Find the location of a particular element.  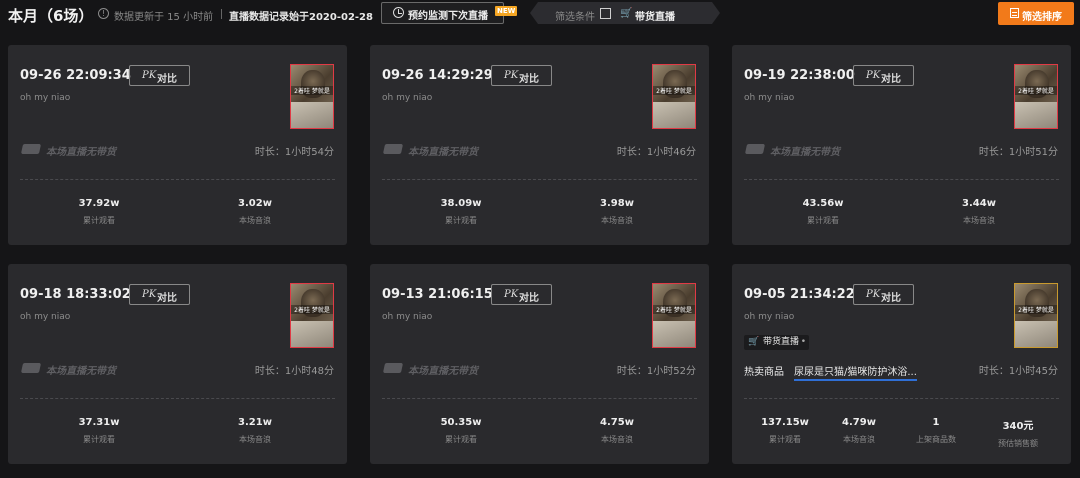

filter-label: 筛选条件 is located at coordinates (575, 17).